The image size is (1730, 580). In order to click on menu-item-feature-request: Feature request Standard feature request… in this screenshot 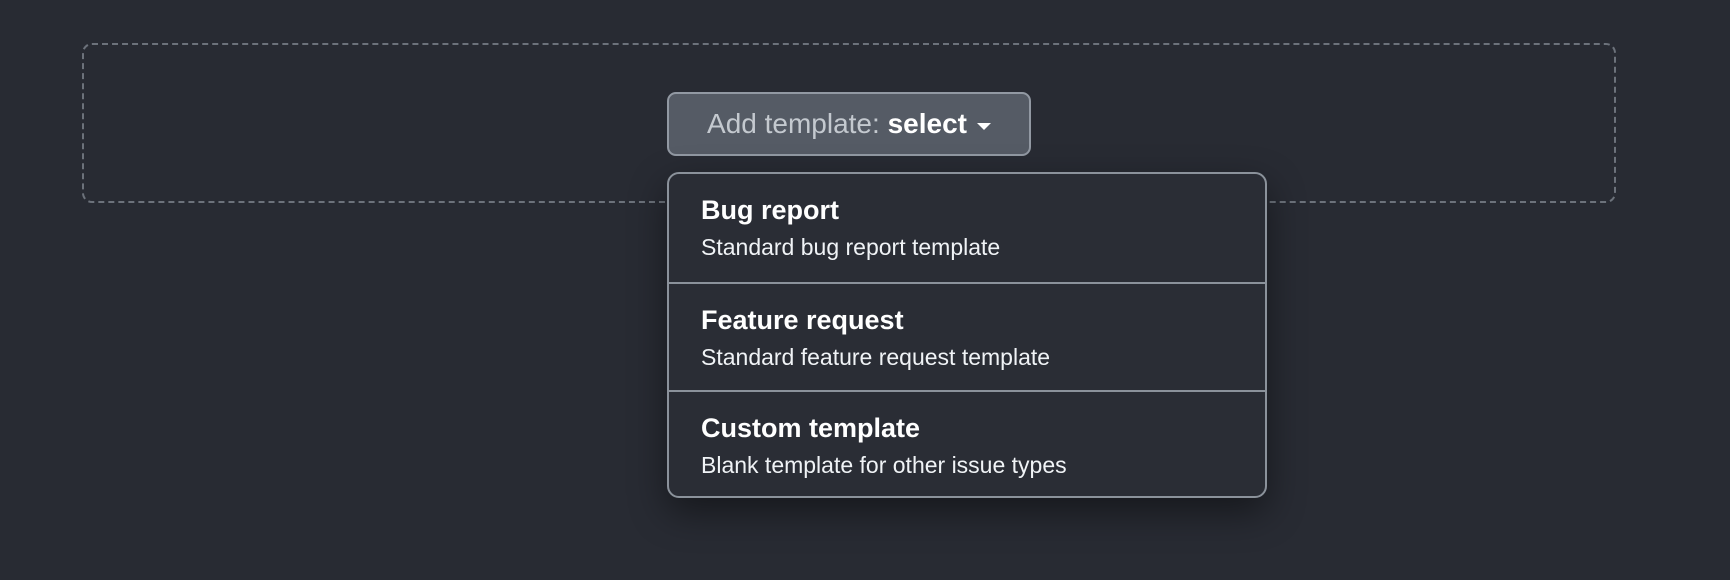, I will do `click(967, 336)`.